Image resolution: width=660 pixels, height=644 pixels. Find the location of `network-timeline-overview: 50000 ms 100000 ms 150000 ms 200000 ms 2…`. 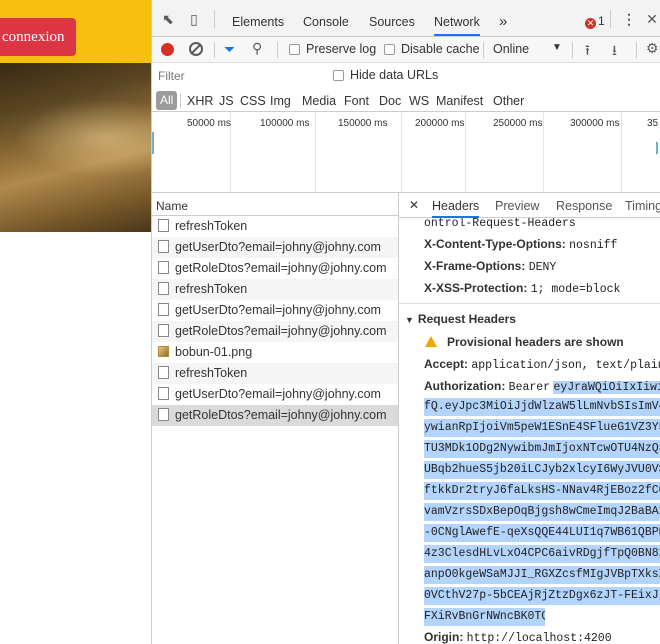

network-timeline-overview: 50000 ms 100000 ms 150000 ms 200000 ms 2… is located at coordinates (406, 152).